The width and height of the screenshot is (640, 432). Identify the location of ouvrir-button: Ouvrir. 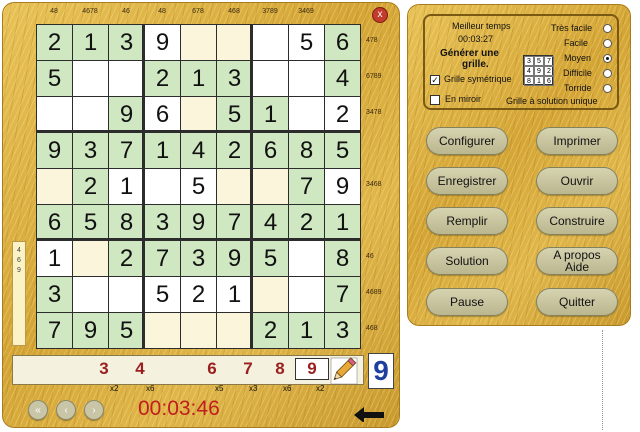
(577, 181).